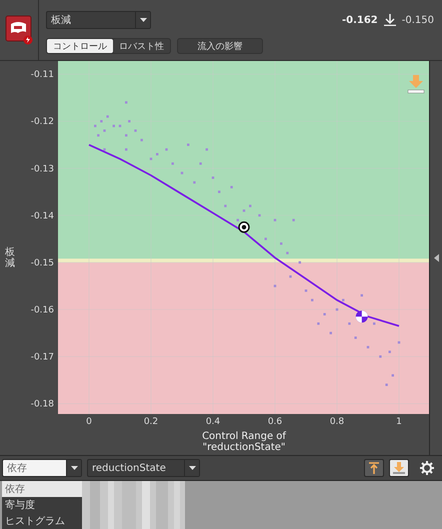 The width and height of the screenshot is (442, 529). I want to click on x-tick-label: 0.6, so click(275, 422).